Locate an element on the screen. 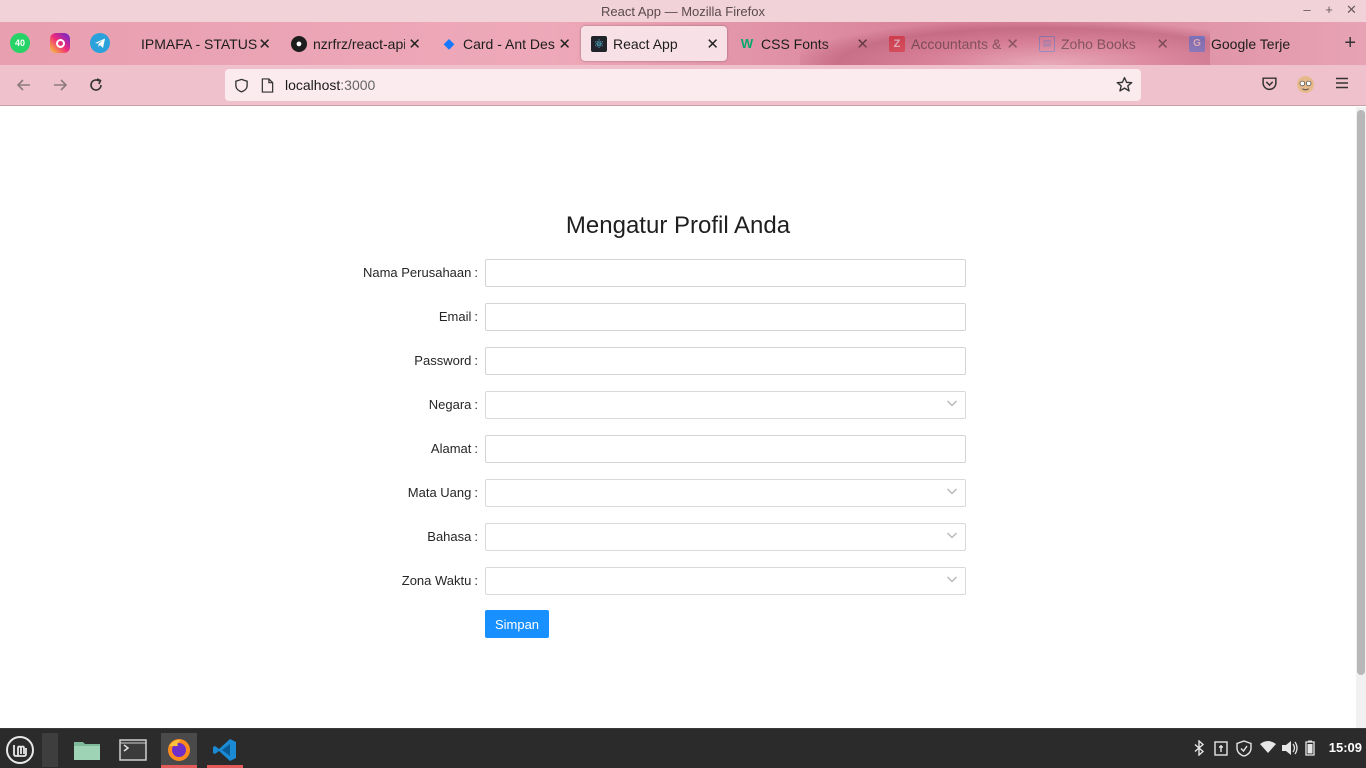 The height and width of the screenshot is (768, 1366). tab-label: nzrfrz/react-api is located at coordinates (359, 43).